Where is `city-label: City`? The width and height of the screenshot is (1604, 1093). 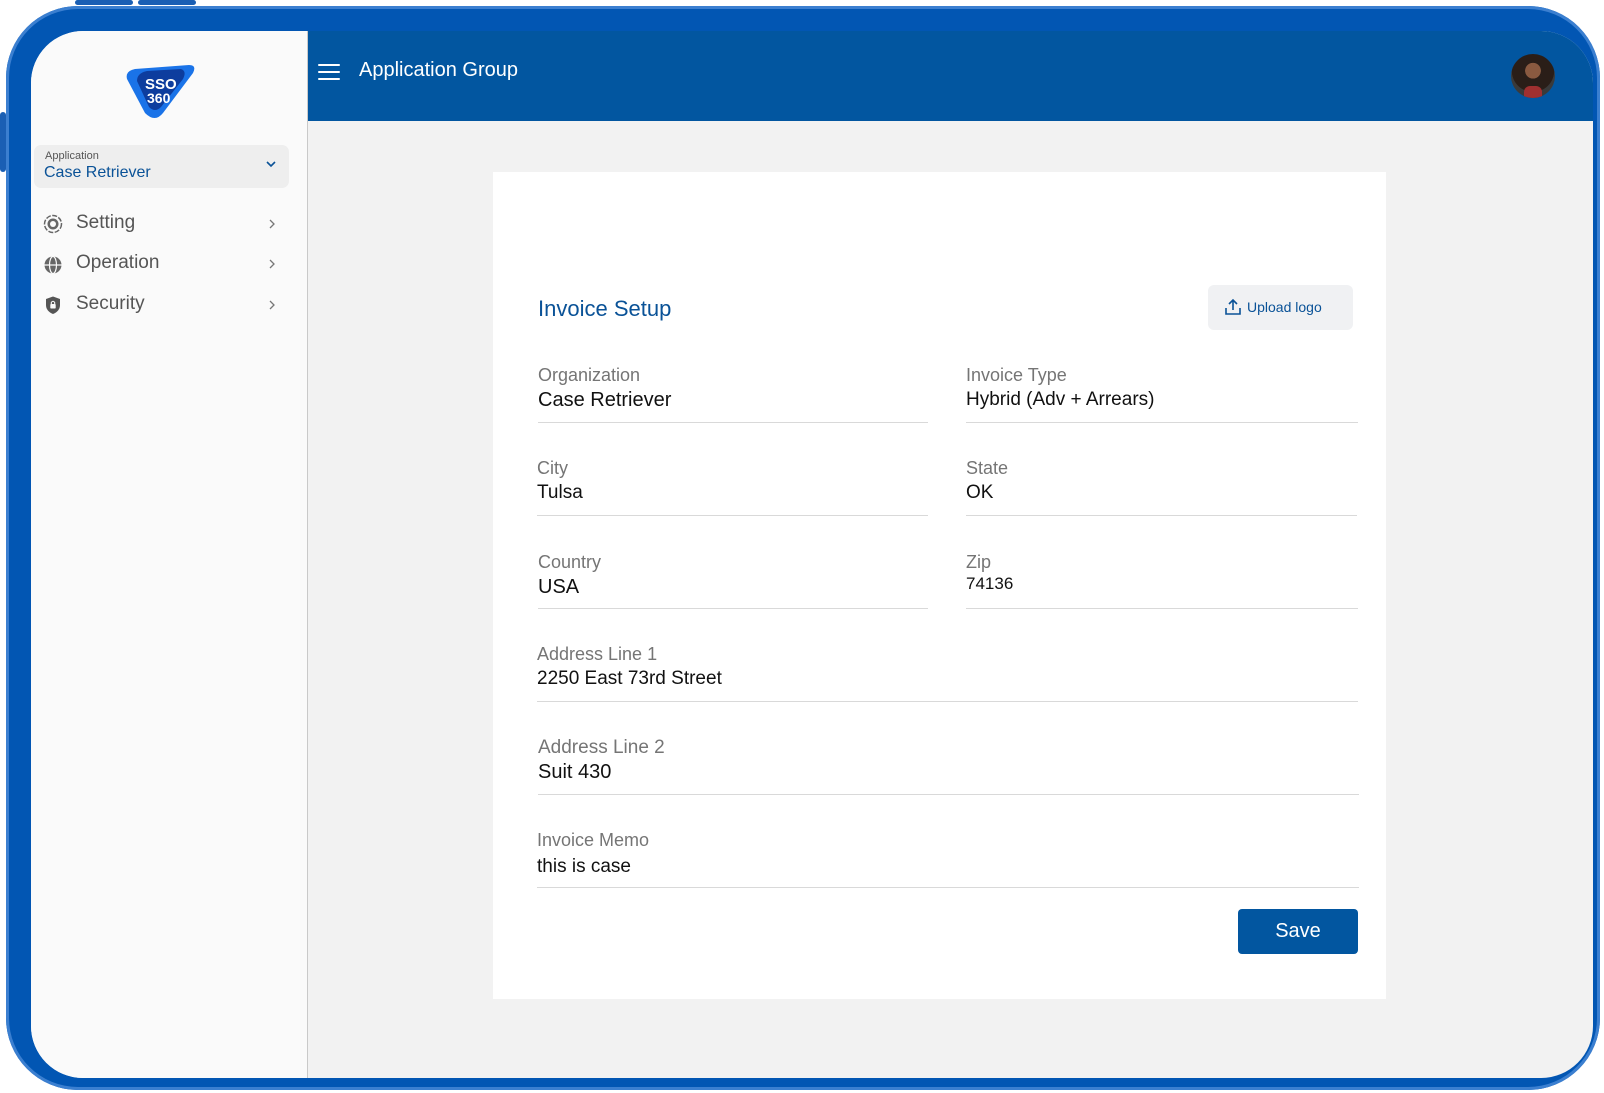 city-label: City is located at coordinates (552, 468).